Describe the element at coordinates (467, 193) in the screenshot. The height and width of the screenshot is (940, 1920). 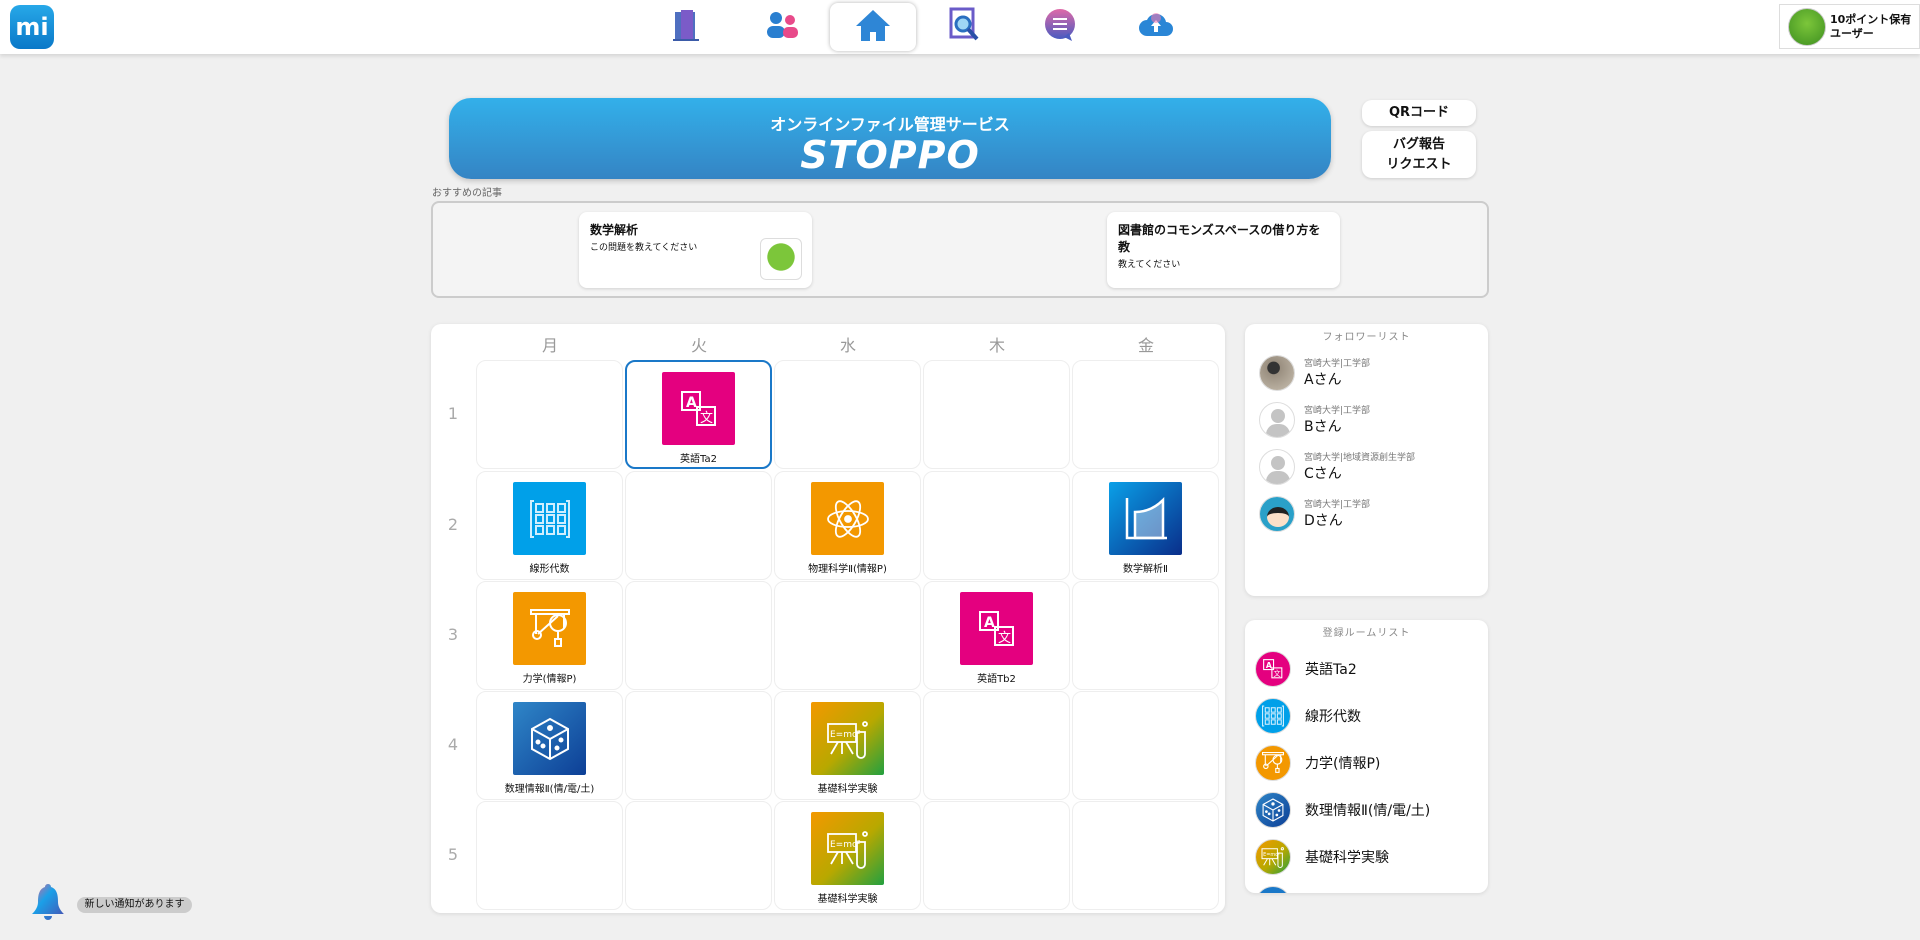
I see `recommended-label: おすすめの記事` at that location.